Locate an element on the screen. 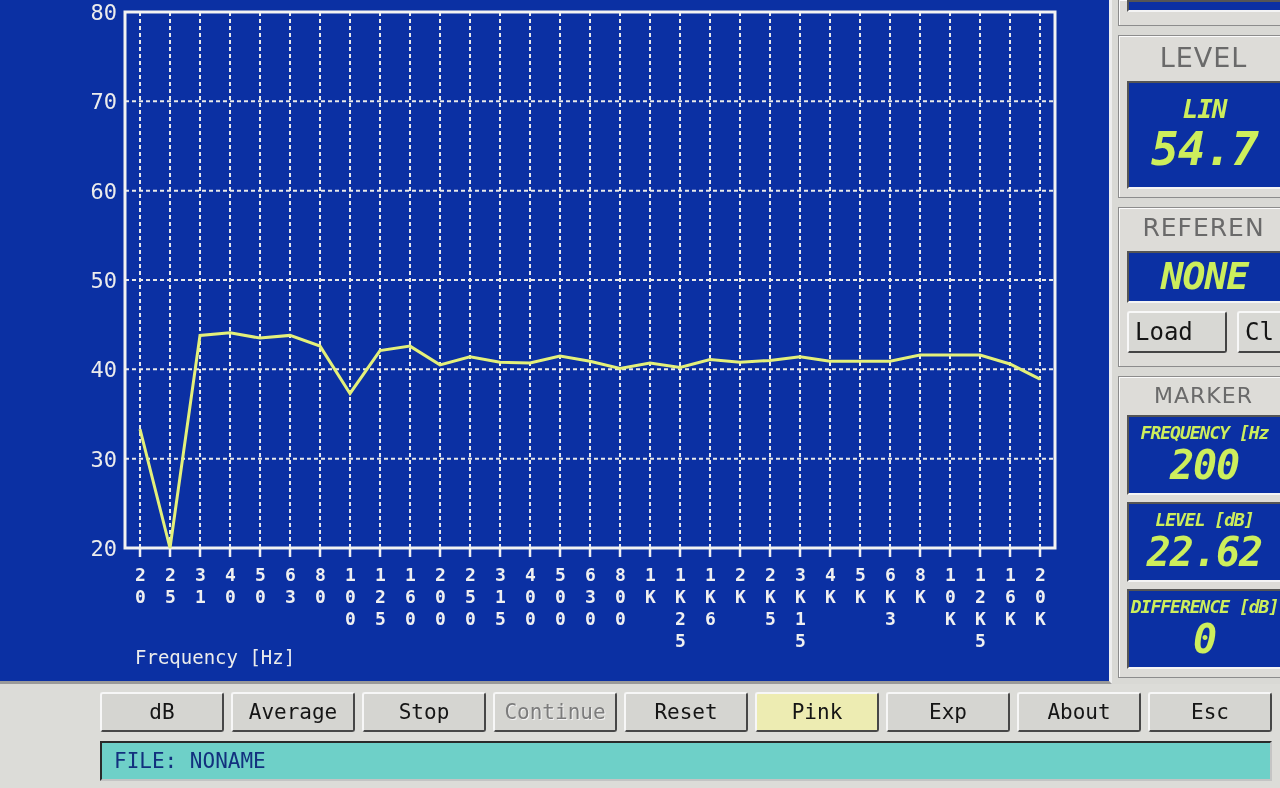 This screenshot has width=1280, height=788. toolbar-button: Stop is located at coordinates (424, 712).